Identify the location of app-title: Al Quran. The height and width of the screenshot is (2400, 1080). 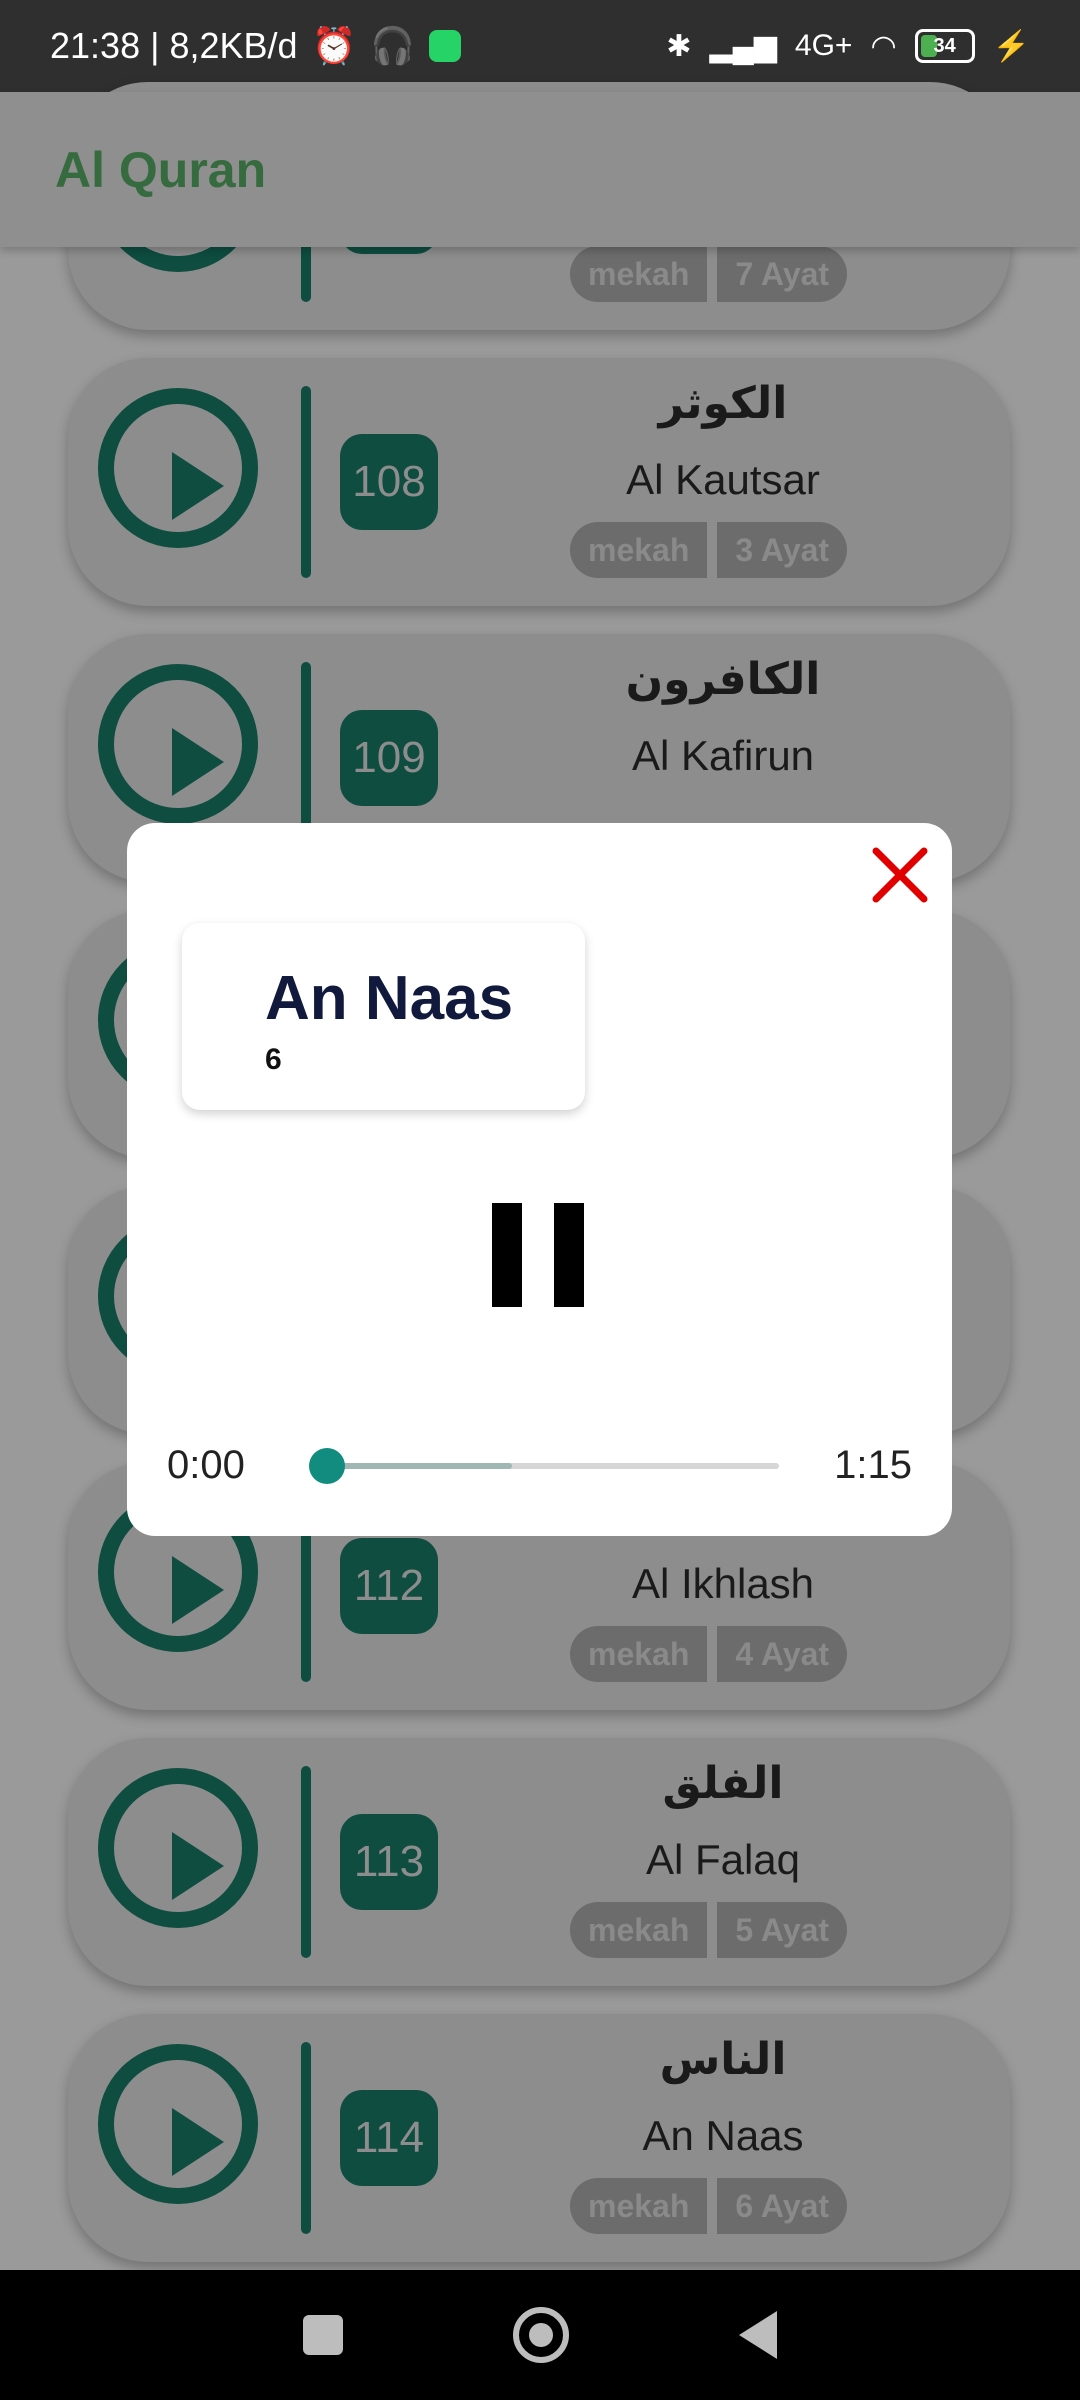
(161, 169).